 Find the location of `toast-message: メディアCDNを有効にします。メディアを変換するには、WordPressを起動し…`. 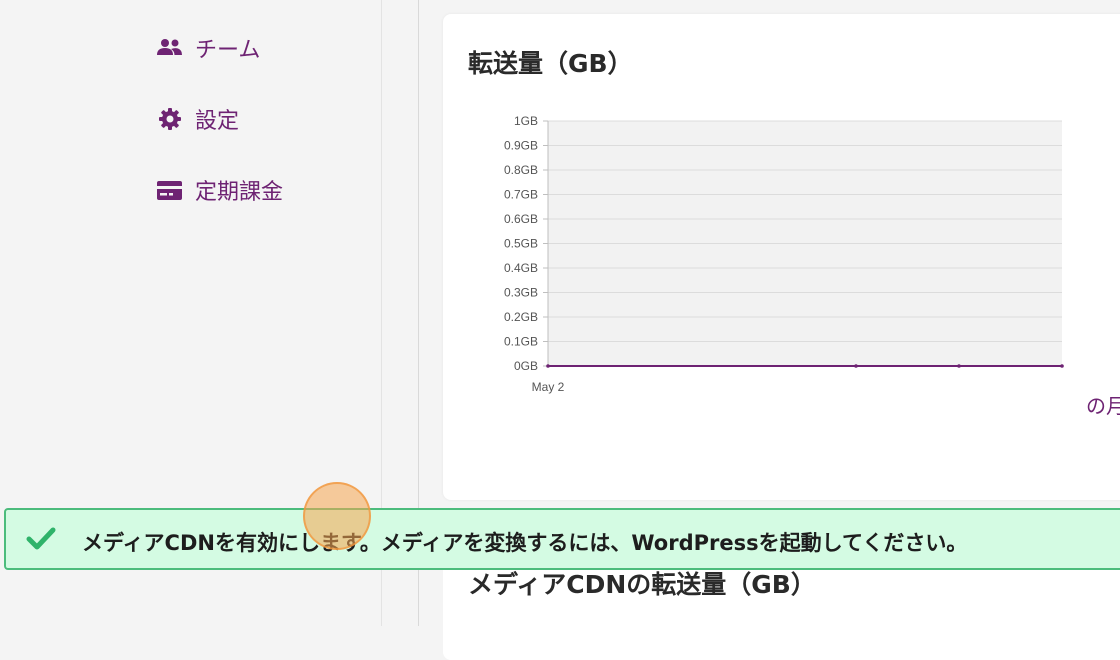

toast-message: メディアCDNを有効にします。メディアを変換するには、WordPressを起動し… is located at coordinates (525, 543).